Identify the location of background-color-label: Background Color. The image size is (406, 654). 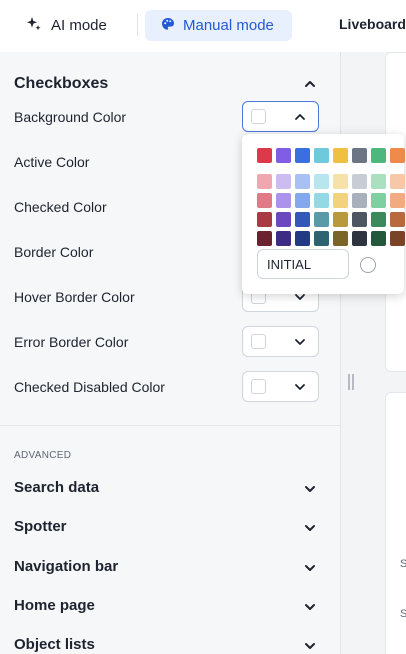
(70, 117).